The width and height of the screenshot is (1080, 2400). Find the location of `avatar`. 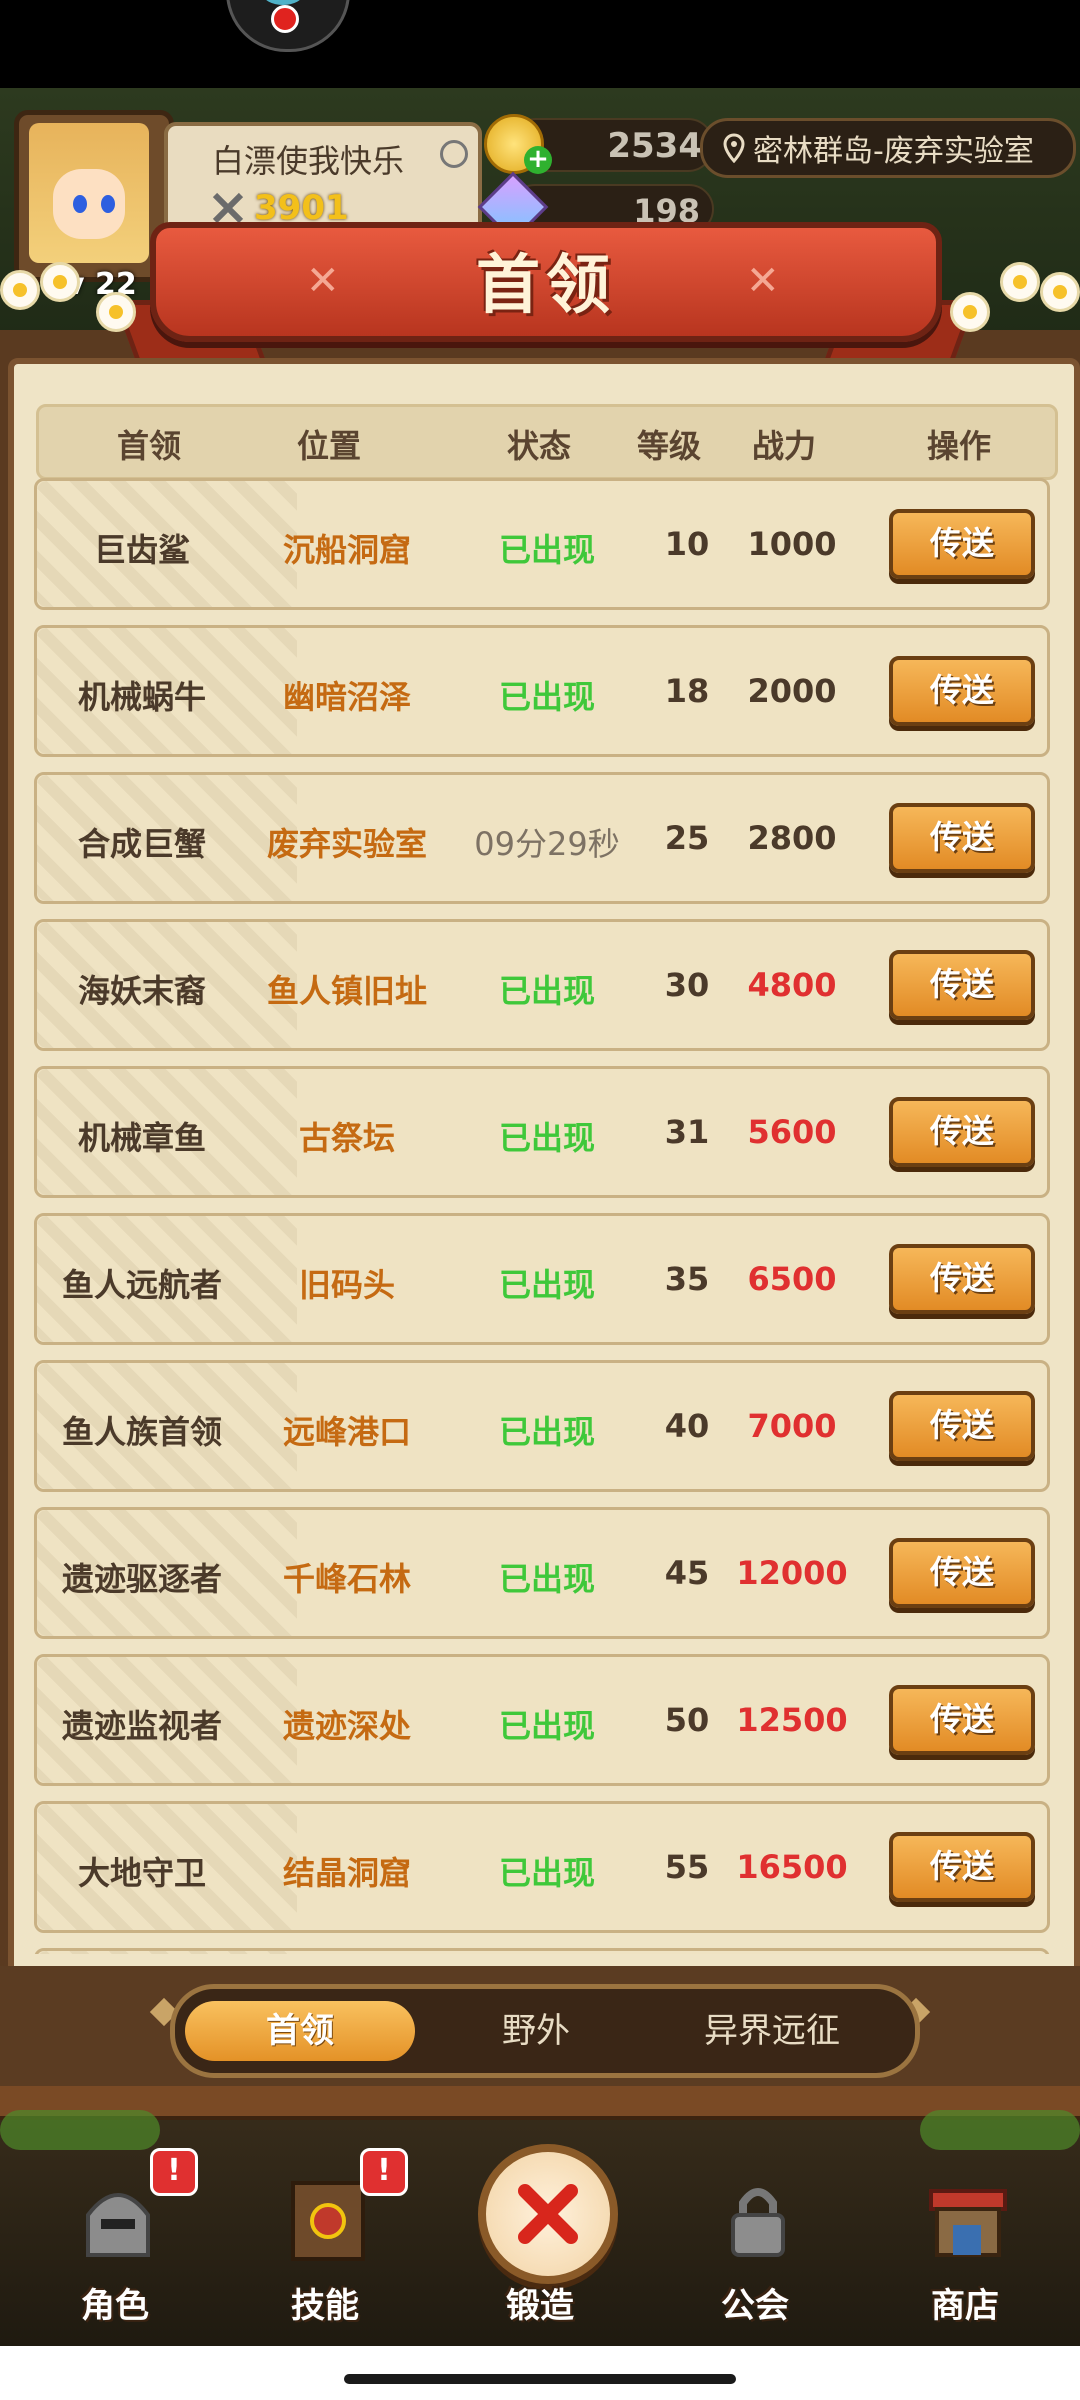

avatar is located at coordinates (89, 193).